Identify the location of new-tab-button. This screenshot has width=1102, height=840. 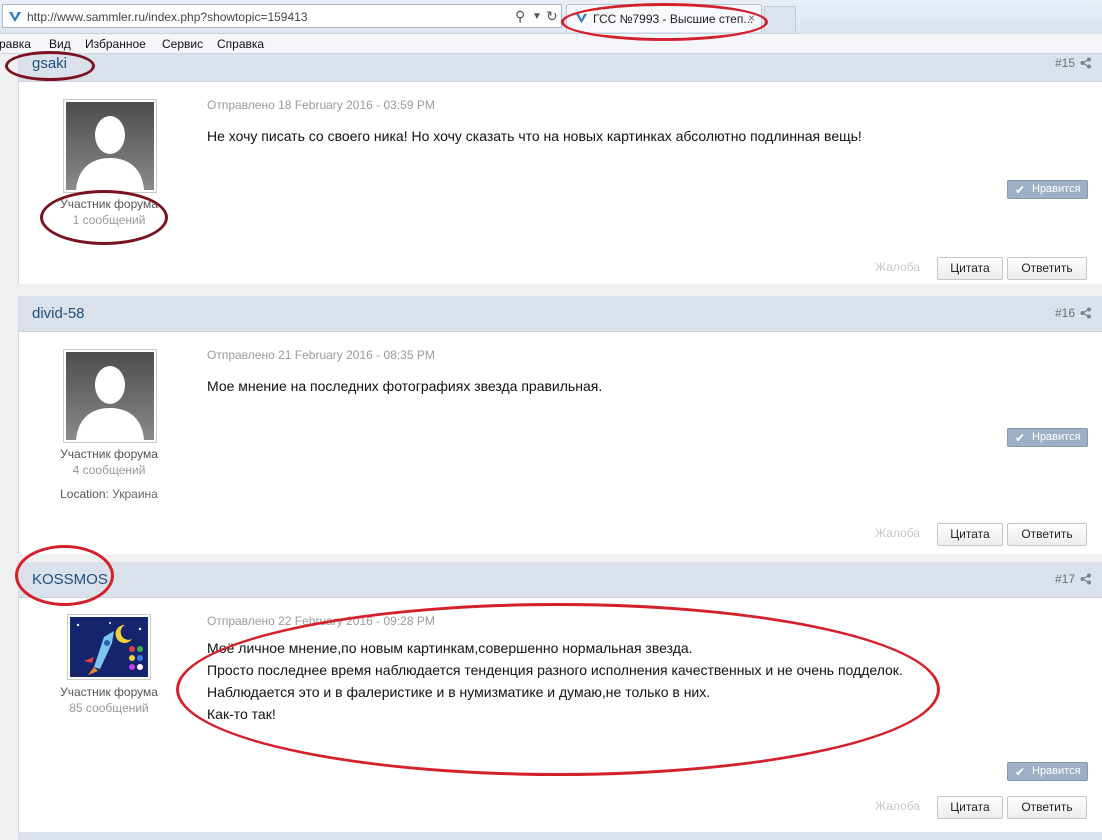
(780, 19).